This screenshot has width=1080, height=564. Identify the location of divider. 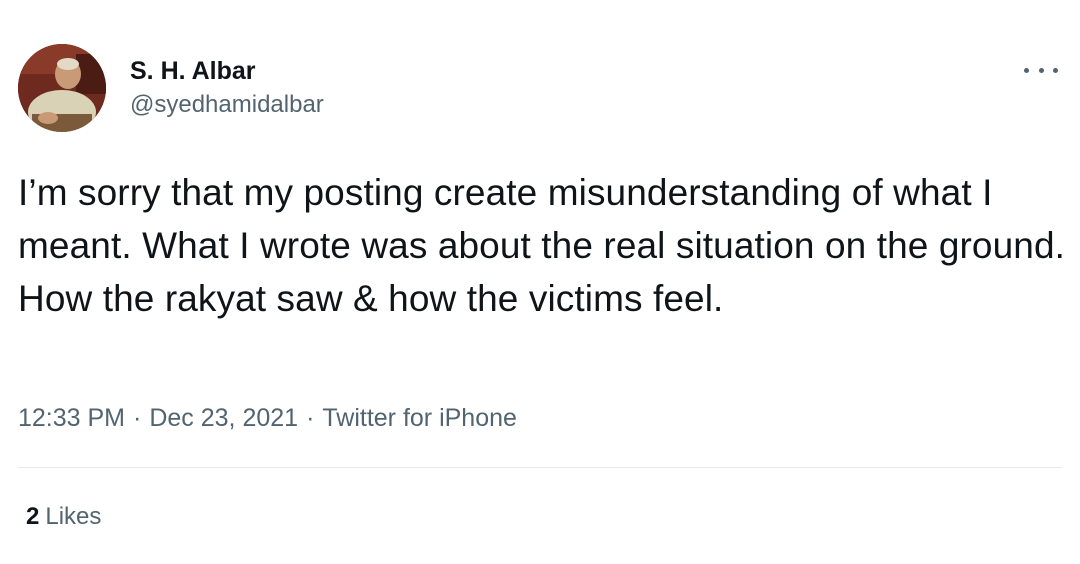
(540, 467).